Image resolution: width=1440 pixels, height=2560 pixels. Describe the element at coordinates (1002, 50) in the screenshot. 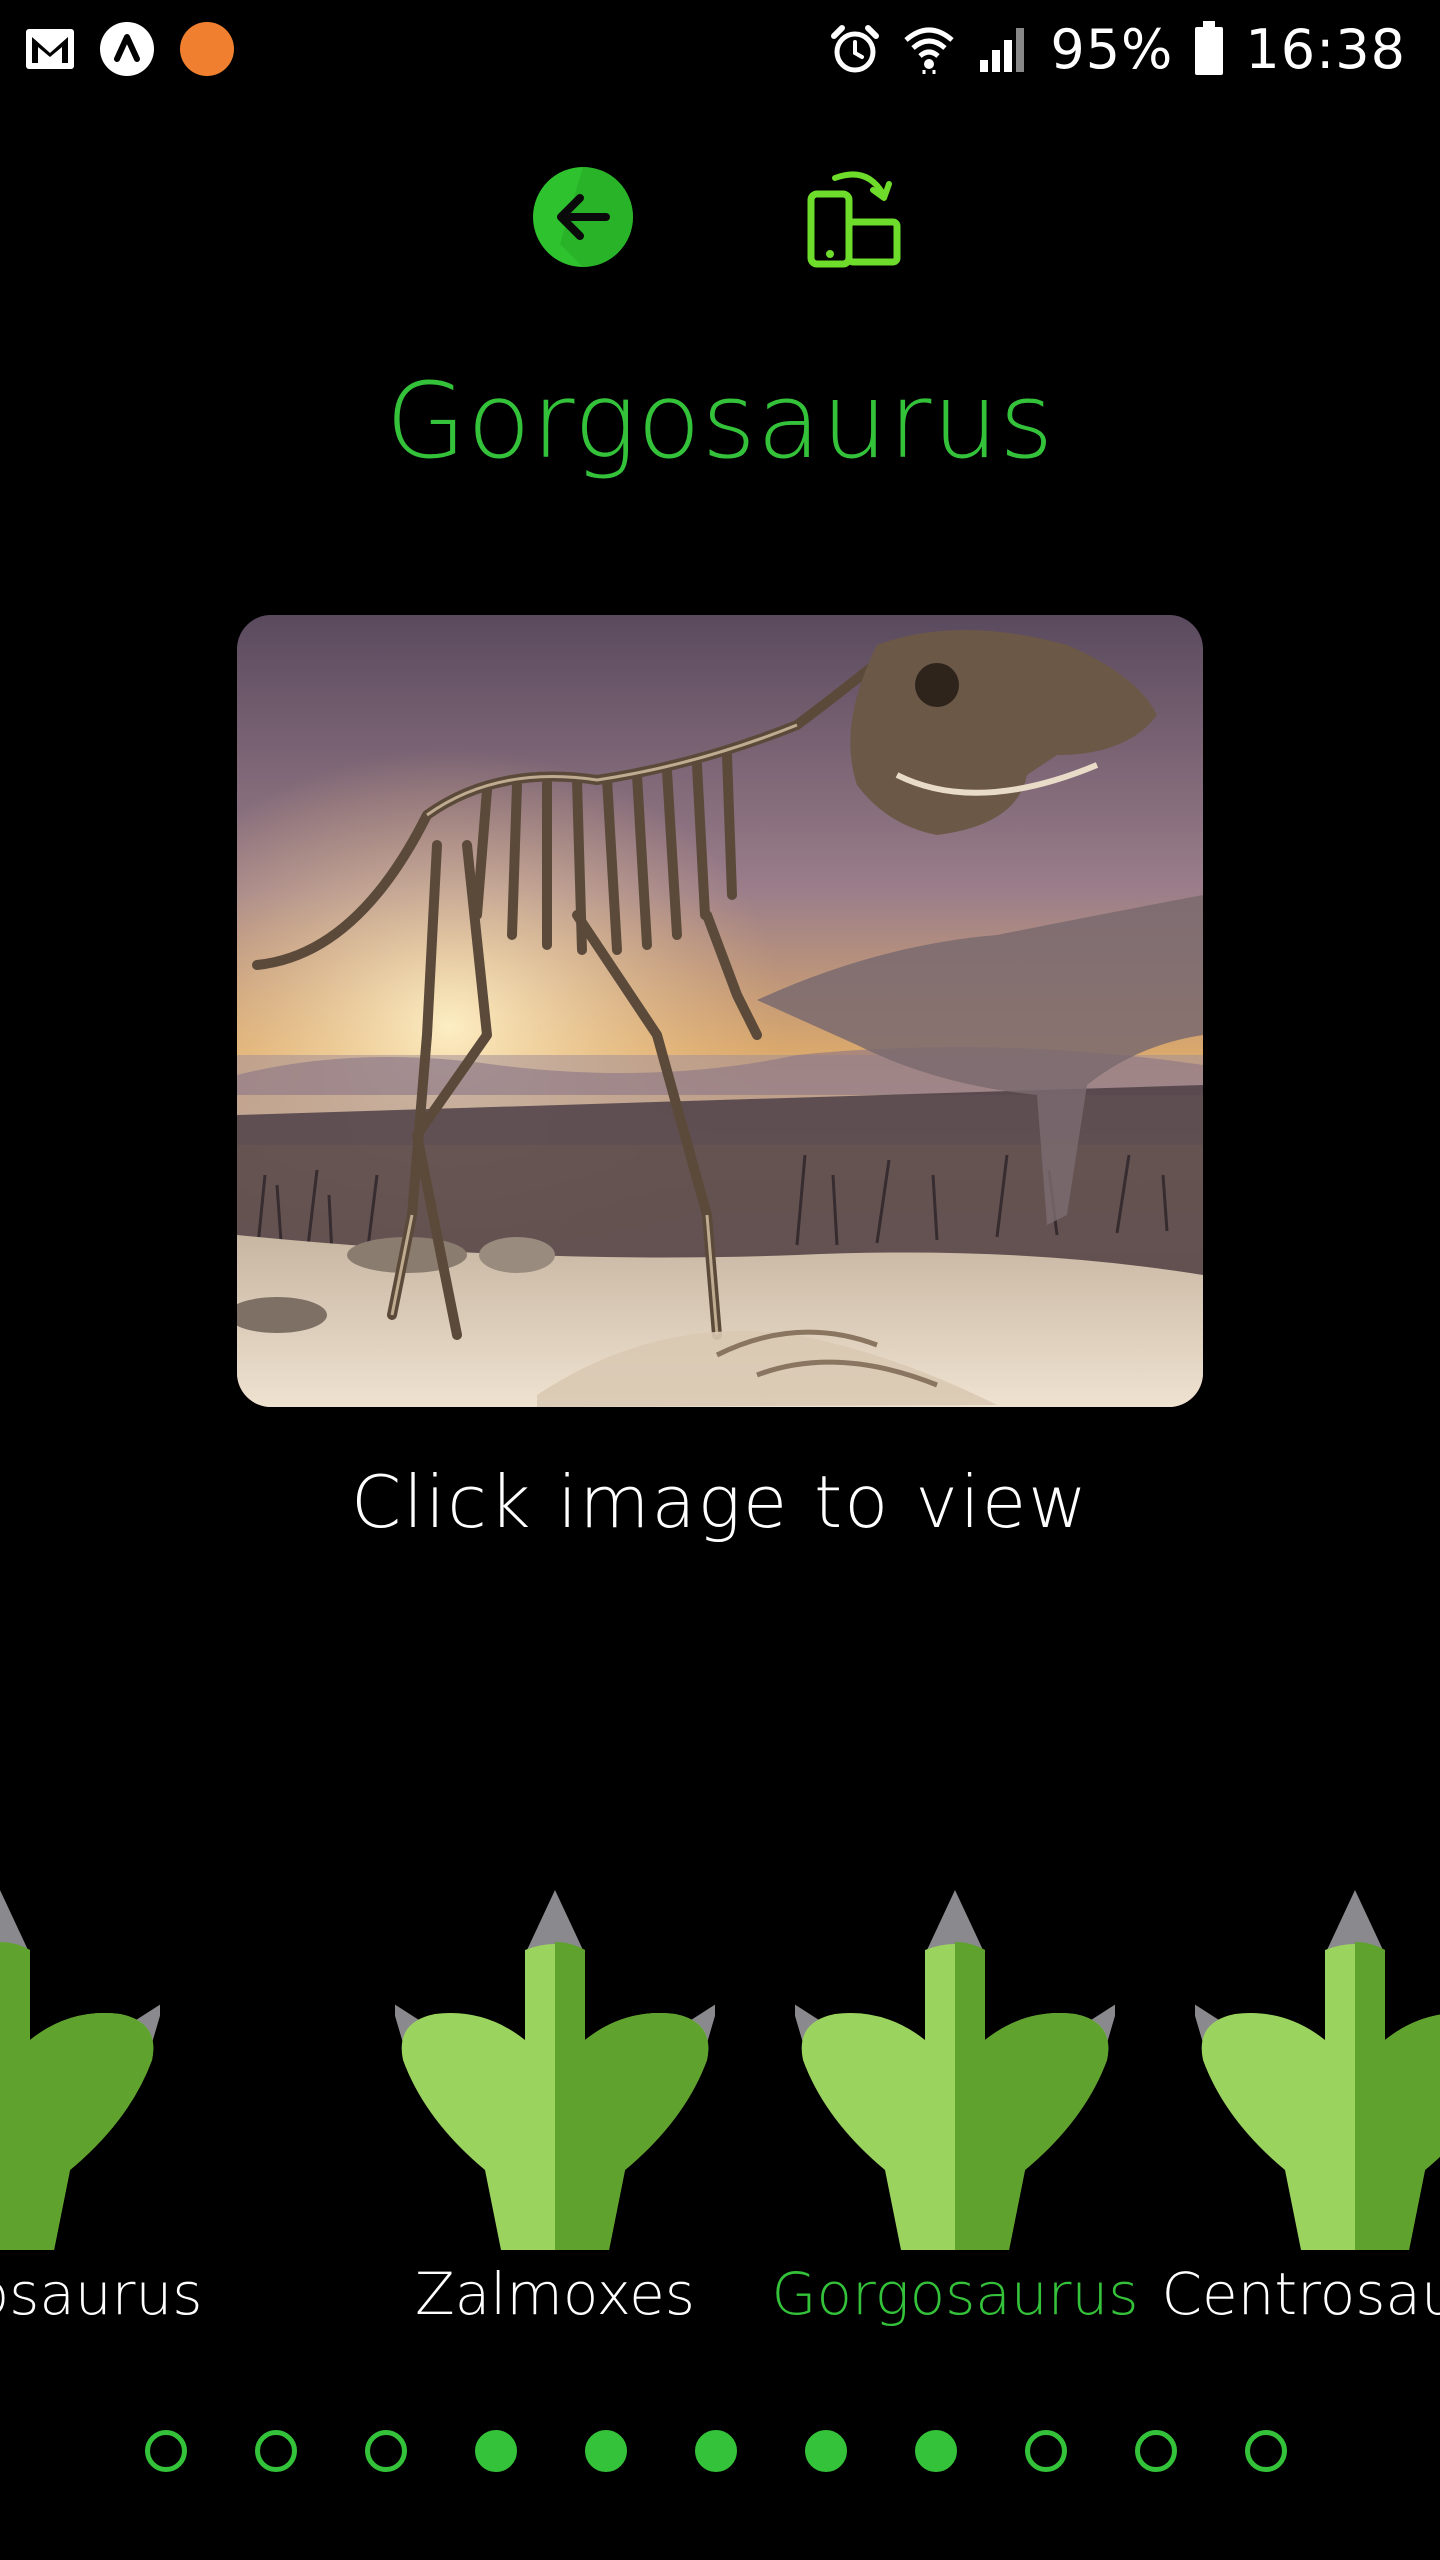

I see `signal-icon` at that location.